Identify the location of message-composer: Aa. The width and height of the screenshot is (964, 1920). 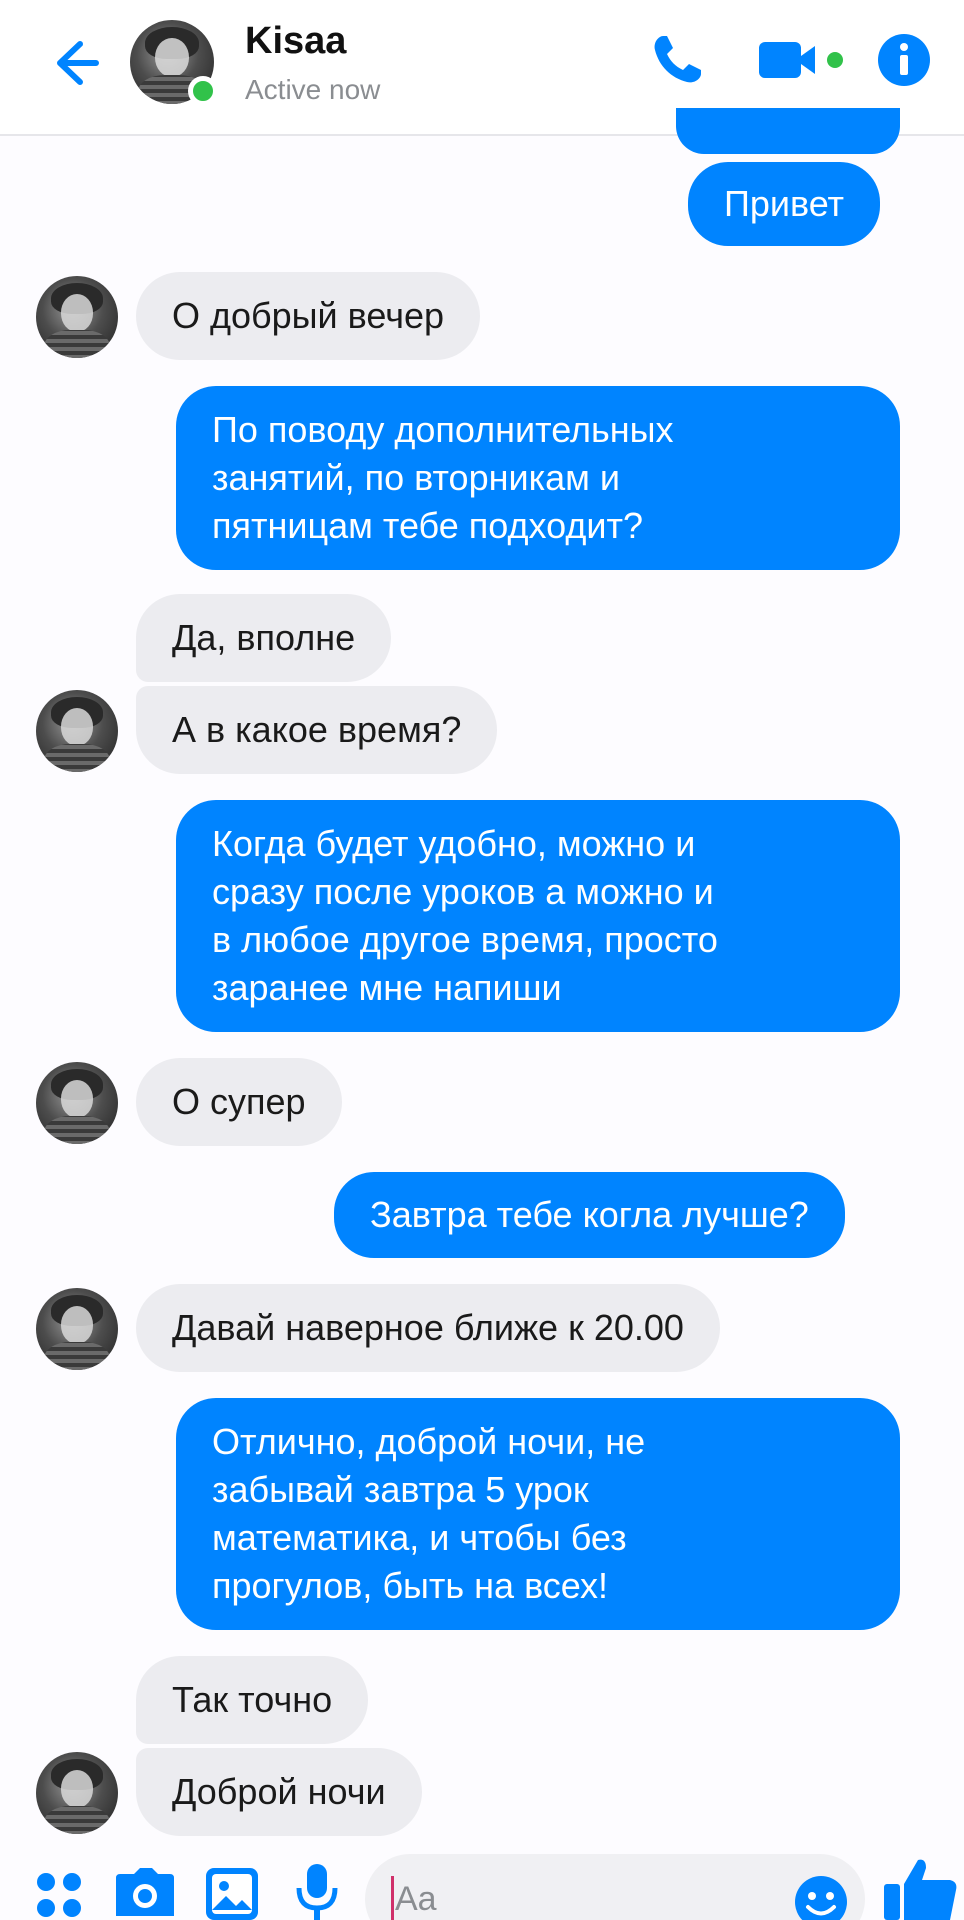
(482, 1880).